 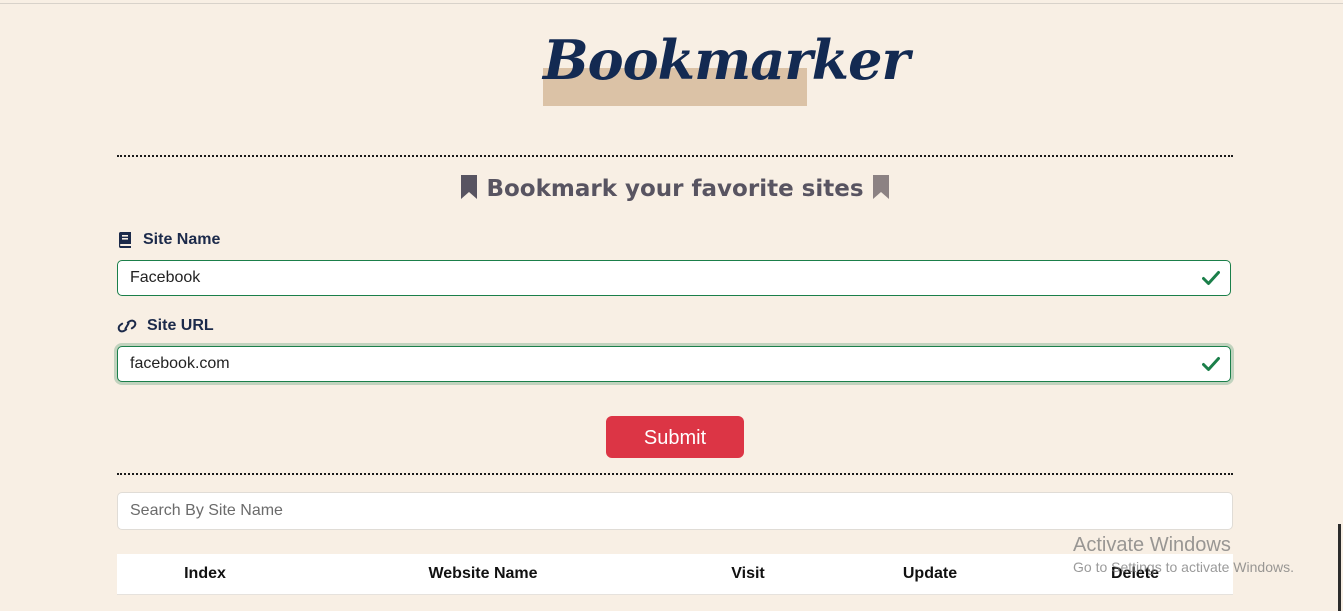 What do you see at coordinates (675, 156) in the screenshot?
I see `divider-top` at bounding box center [675, 156].